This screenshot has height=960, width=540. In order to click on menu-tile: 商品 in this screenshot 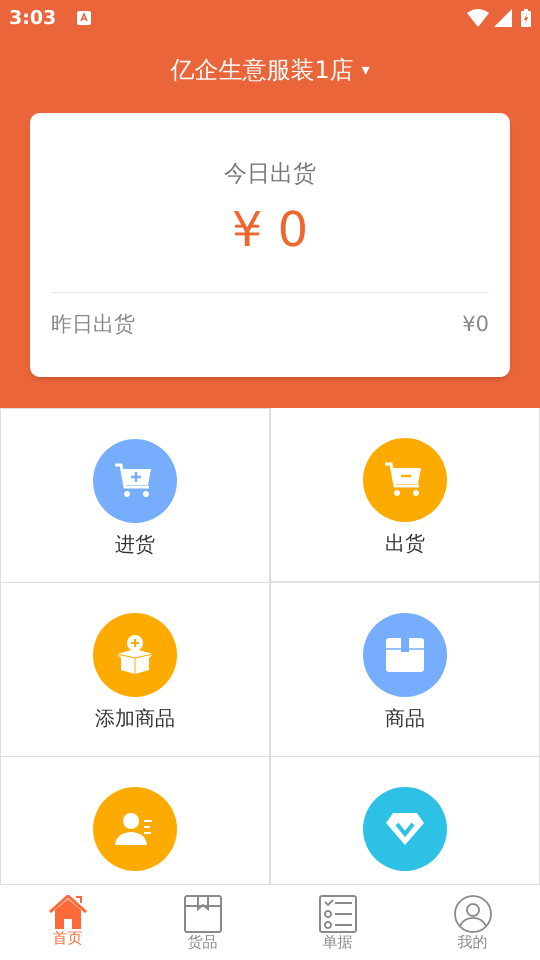, I will do `click(405, 669)`.